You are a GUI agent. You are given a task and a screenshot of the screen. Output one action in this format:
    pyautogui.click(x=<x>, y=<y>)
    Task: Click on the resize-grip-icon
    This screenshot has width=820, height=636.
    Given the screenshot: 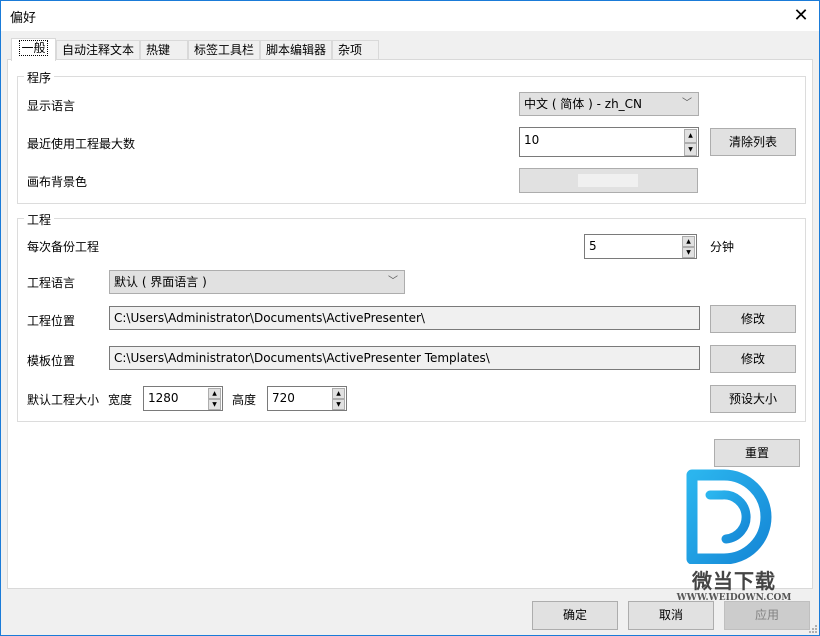 What is the action you would take?
    pyautogui.click(x=812, y=628)
    